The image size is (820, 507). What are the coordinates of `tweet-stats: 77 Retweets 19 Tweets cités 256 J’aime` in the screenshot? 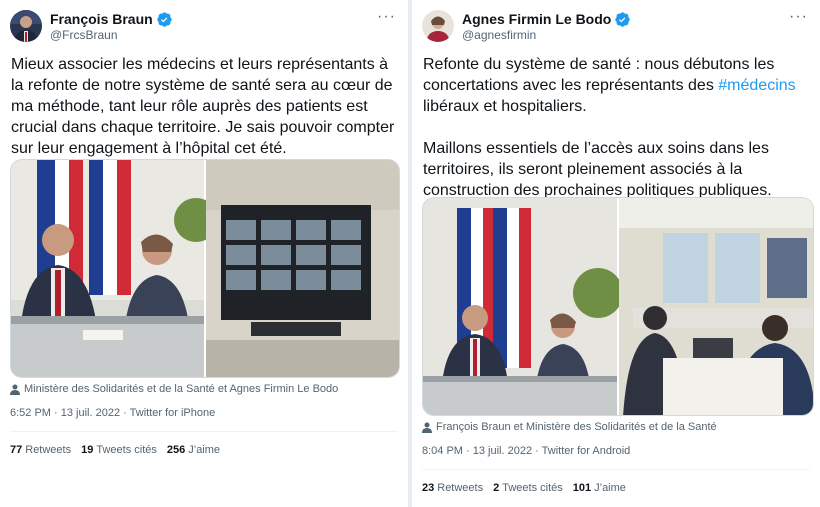 It's located at (115, 450).